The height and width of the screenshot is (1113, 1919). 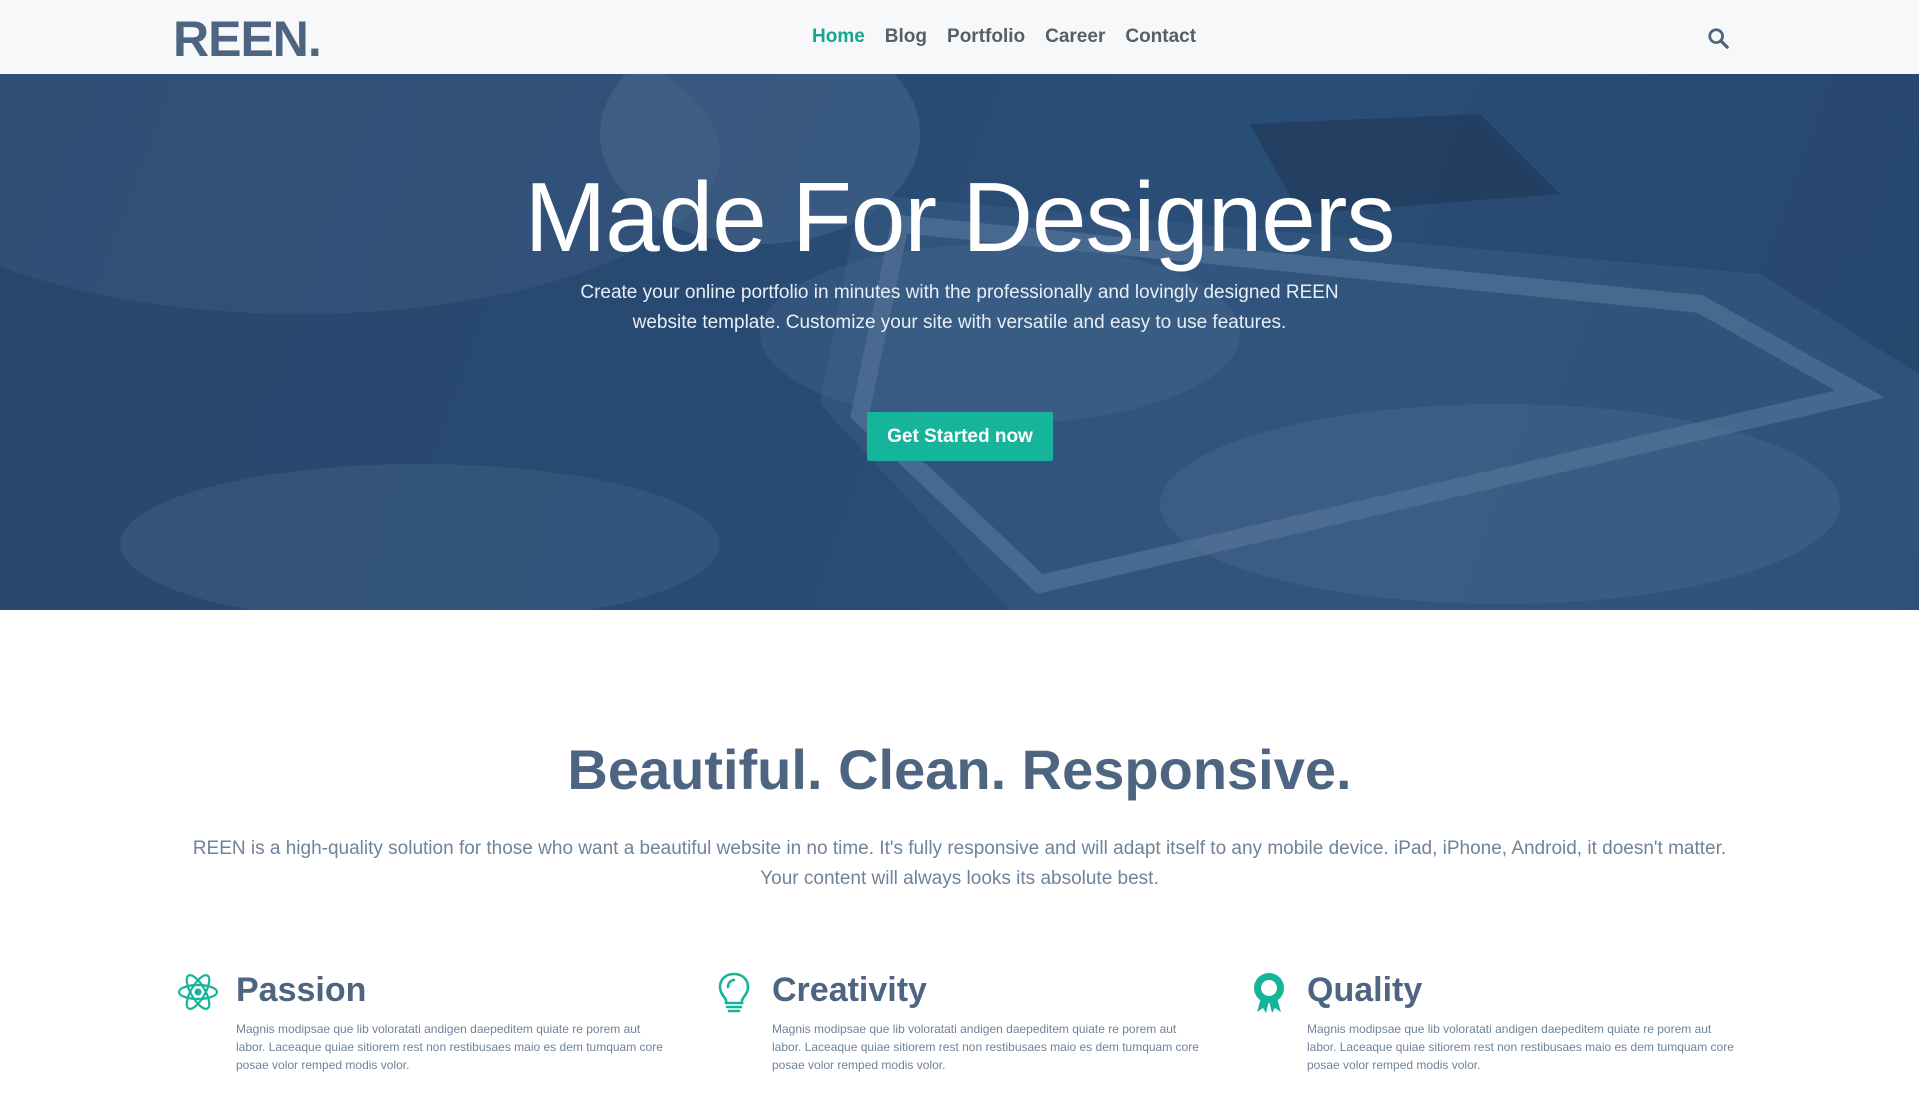 What do you see at coordinates (1718, 38) in the screenshot?
I see `search-icon` at bounding box center [1718, 38].